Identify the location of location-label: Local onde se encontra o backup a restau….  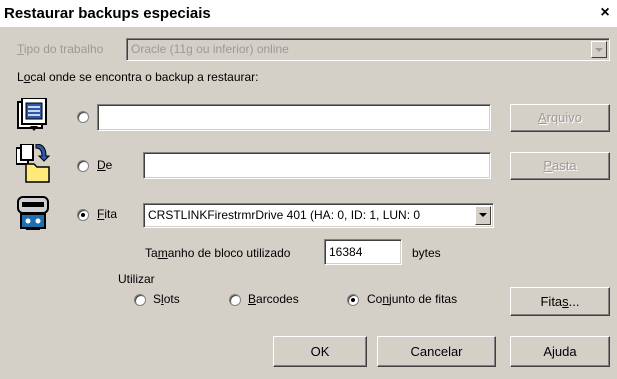
(138, 77).